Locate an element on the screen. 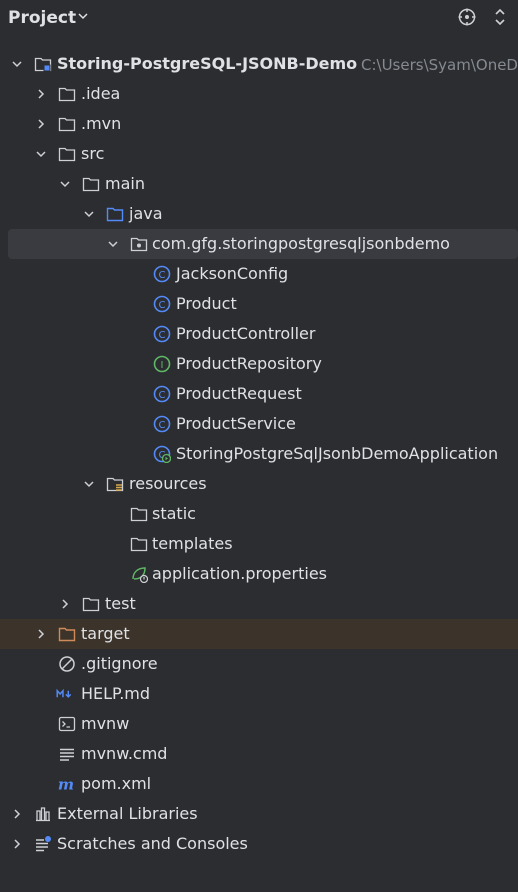 The width and height of the screenshot is (518, 892). tree-row-mvnw-cmd: mvnw.cmd is located at coordinates (259, 754).